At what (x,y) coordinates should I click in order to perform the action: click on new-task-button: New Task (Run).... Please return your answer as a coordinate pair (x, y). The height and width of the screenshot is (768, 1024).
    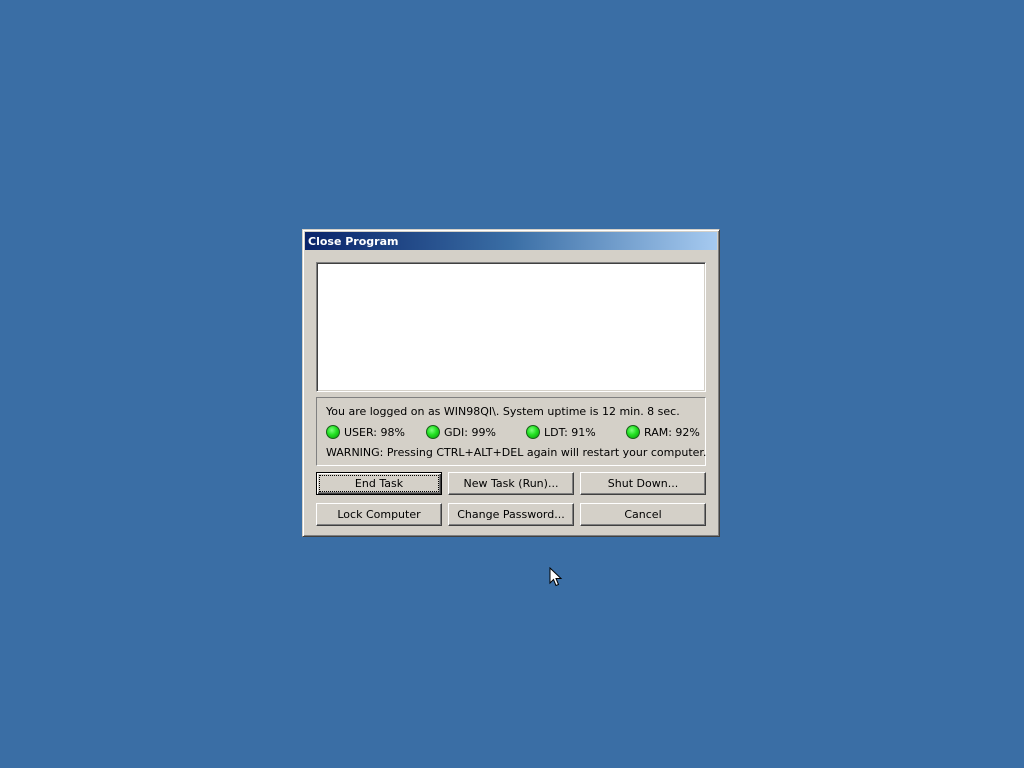
    Looking at the image, I should click on (511, 483).